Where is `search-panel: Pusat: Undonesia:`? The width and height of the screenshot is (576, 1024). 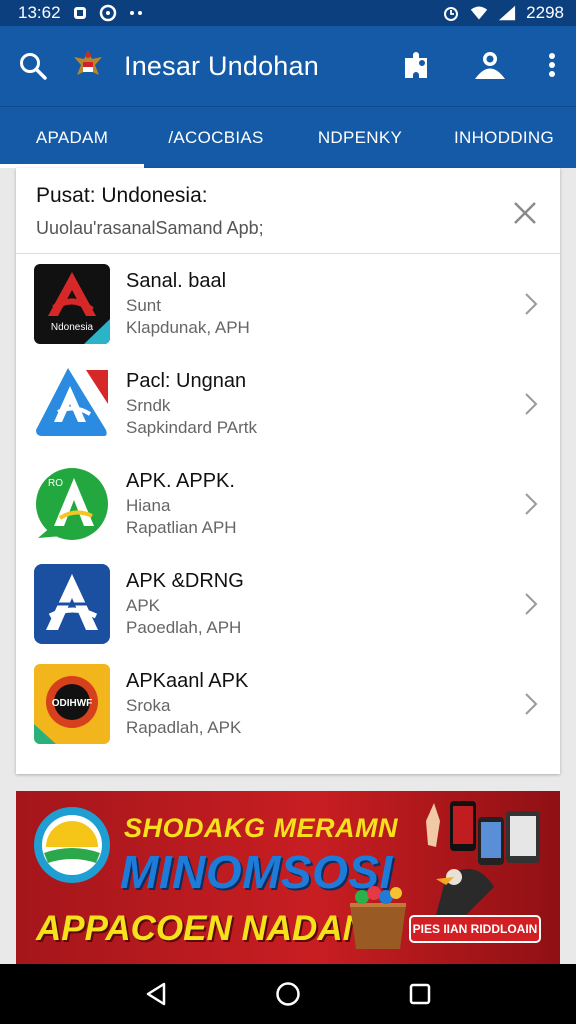 search-panel: Pusat: Undonesia: is located at coordinates (288, 211).